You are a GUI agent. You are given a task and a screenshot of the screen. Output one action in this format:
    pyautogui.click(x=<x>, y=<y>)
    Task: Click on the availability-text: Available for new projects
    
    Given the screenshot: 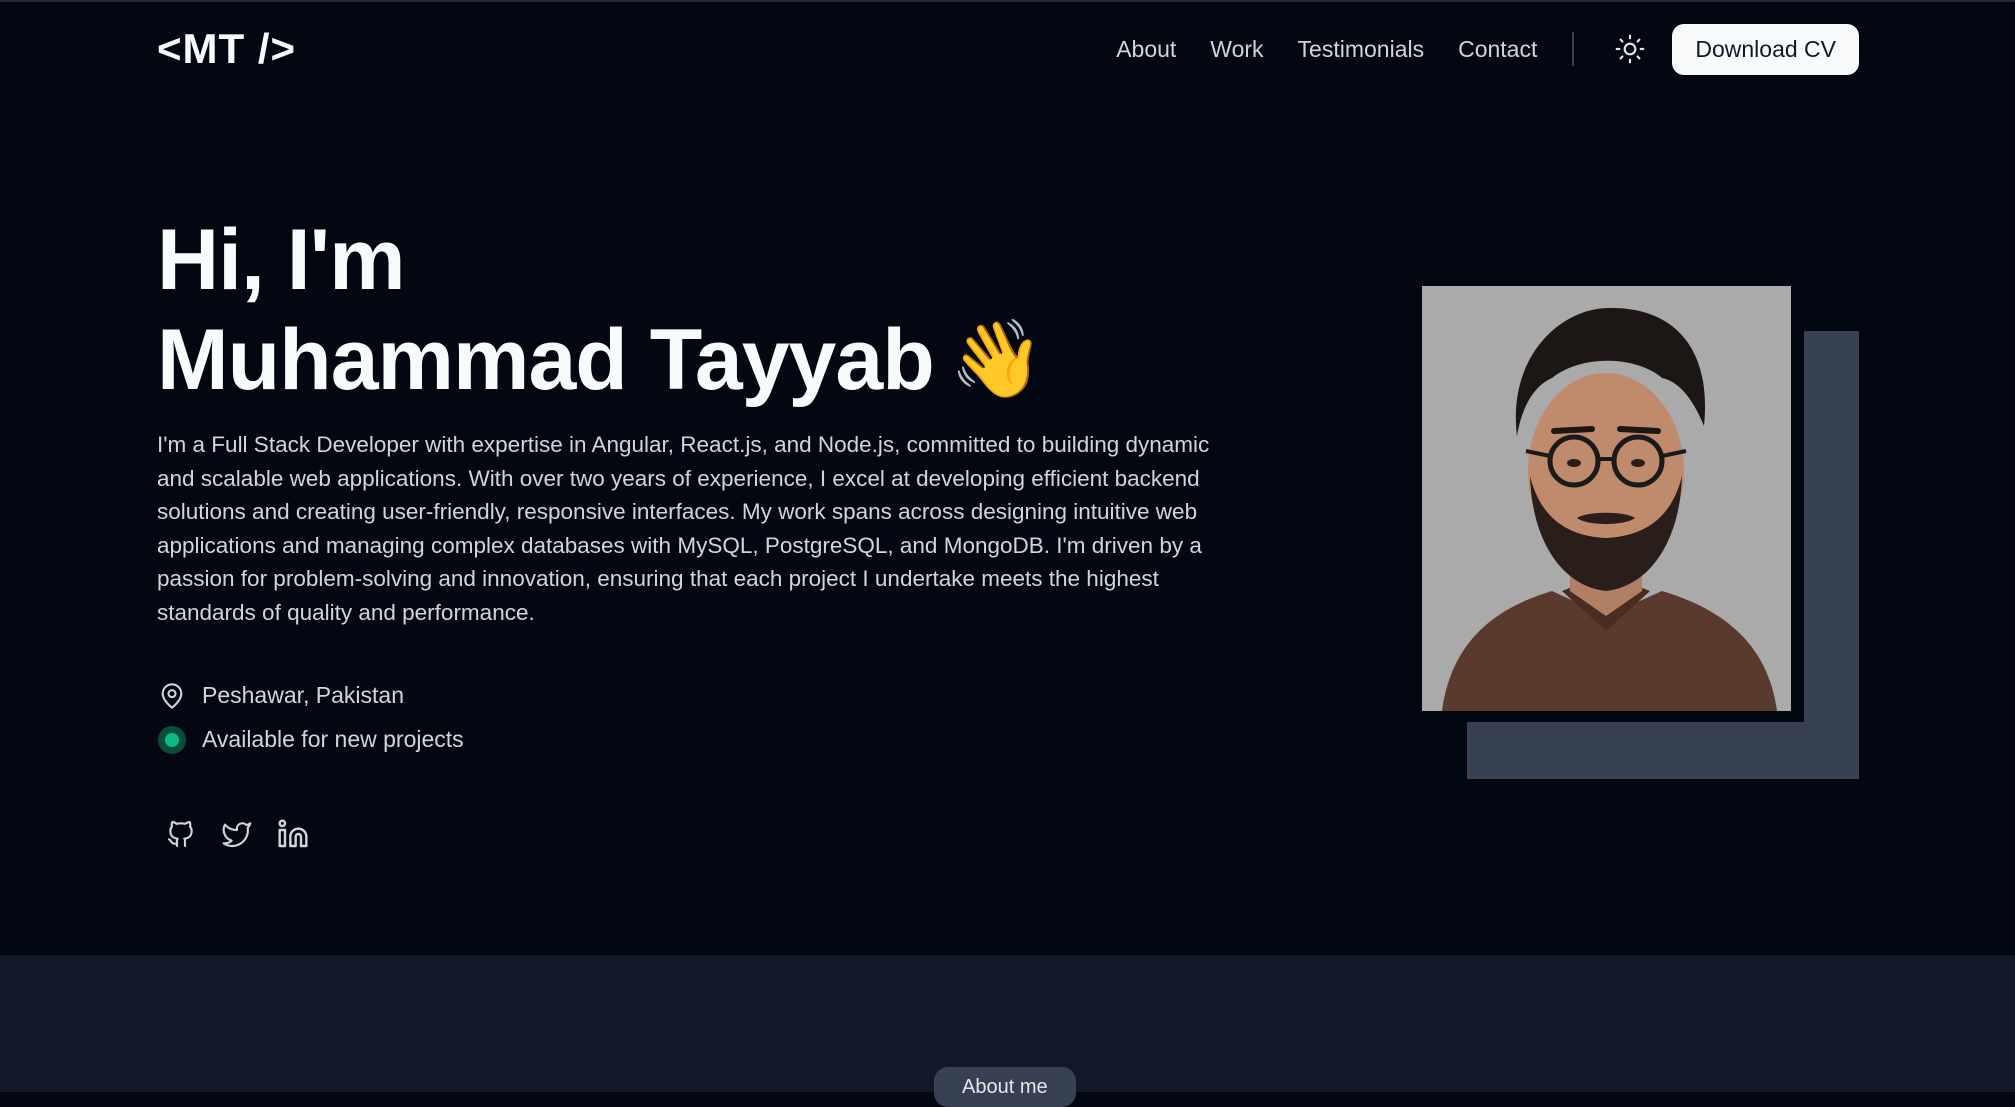 What is the action you would take?
    pyautogui.click(x=333, y=739)
    